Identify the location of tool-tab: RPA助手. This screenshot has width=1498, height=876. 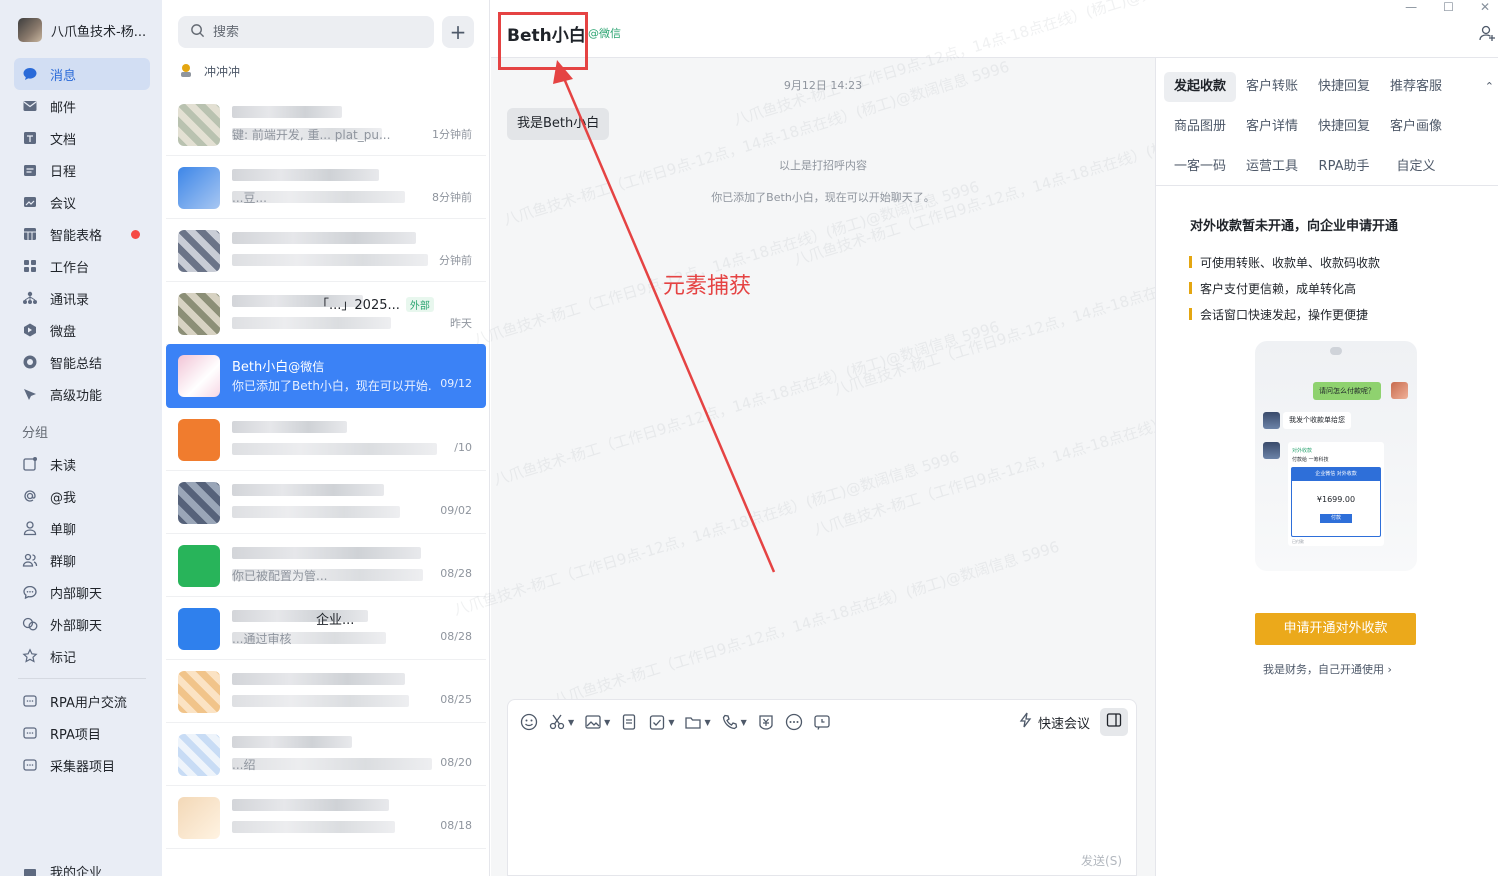
(1344, 167).